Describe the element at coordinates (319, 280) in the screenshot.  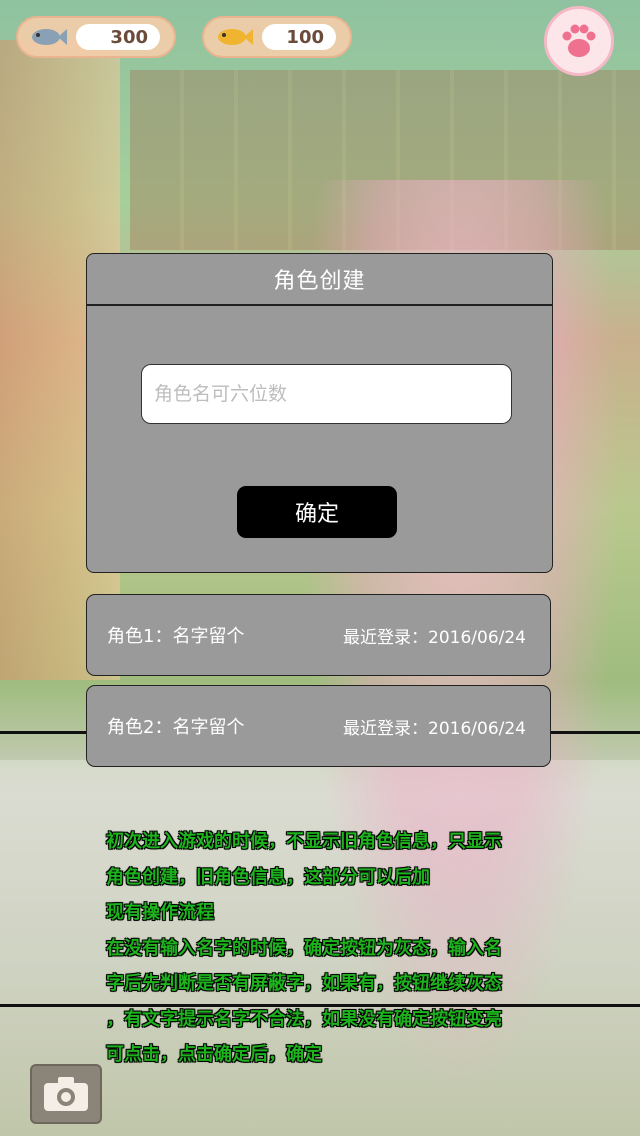
I see `dialog-title: 角色创建` at that location.